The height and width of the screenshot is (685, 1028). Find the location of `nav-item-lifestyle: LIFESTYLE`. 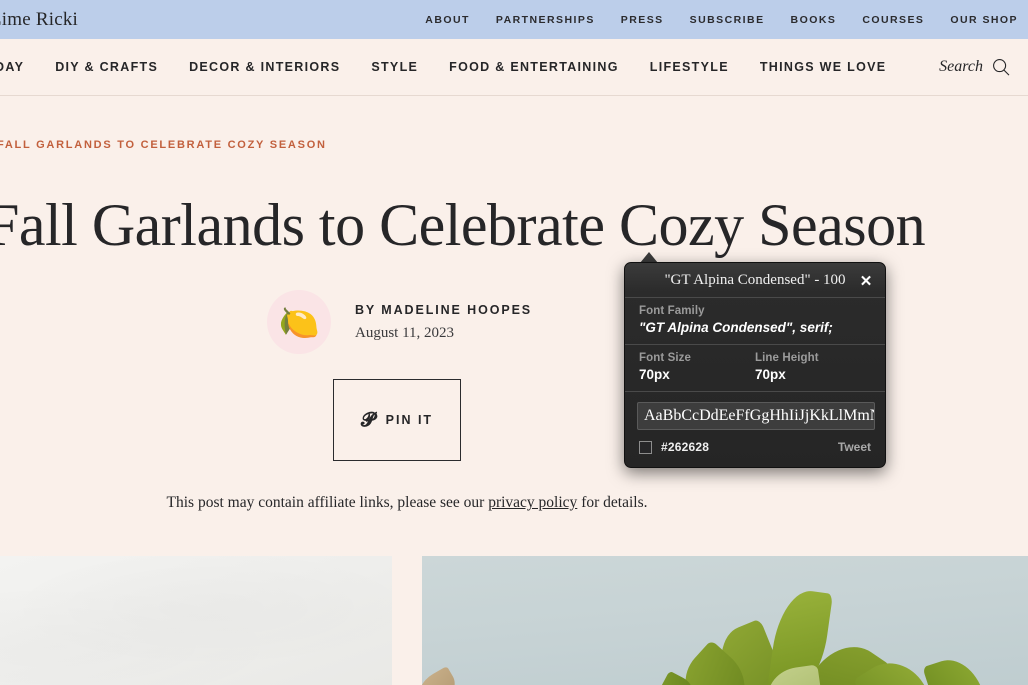

nav-item-lifestyle: LIFESTYLE is located at coordinates (689, 67).